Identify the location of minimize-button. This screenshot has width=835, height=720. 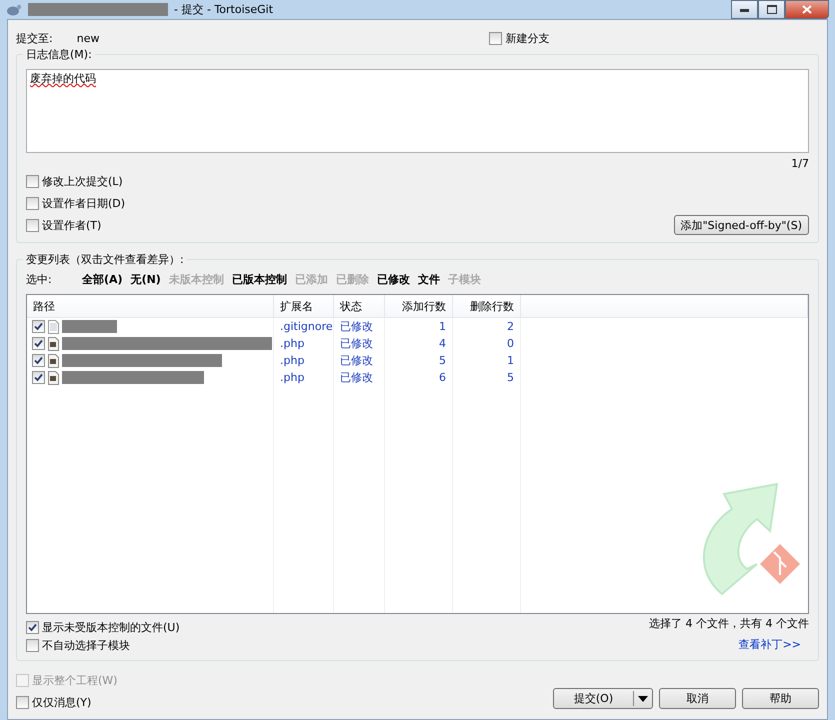
(744, 9).